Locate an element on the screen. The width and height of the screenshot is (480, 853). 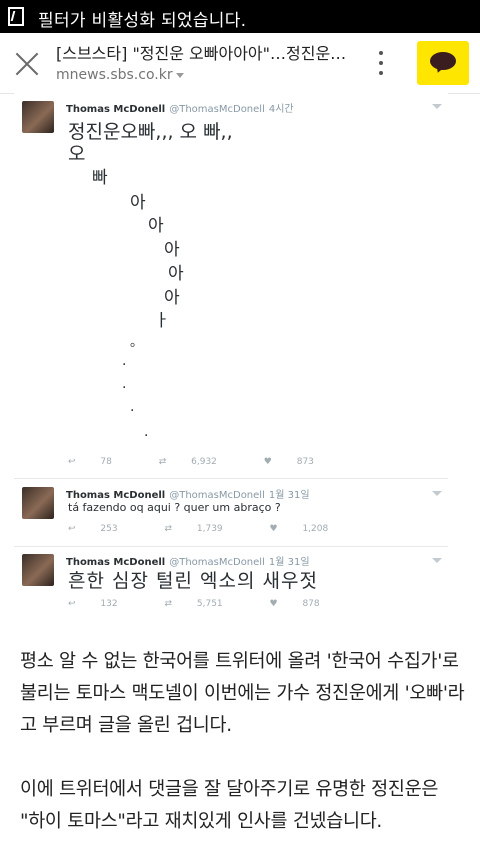
tweet-text-char: 。 is located at coordinates (137, 342).